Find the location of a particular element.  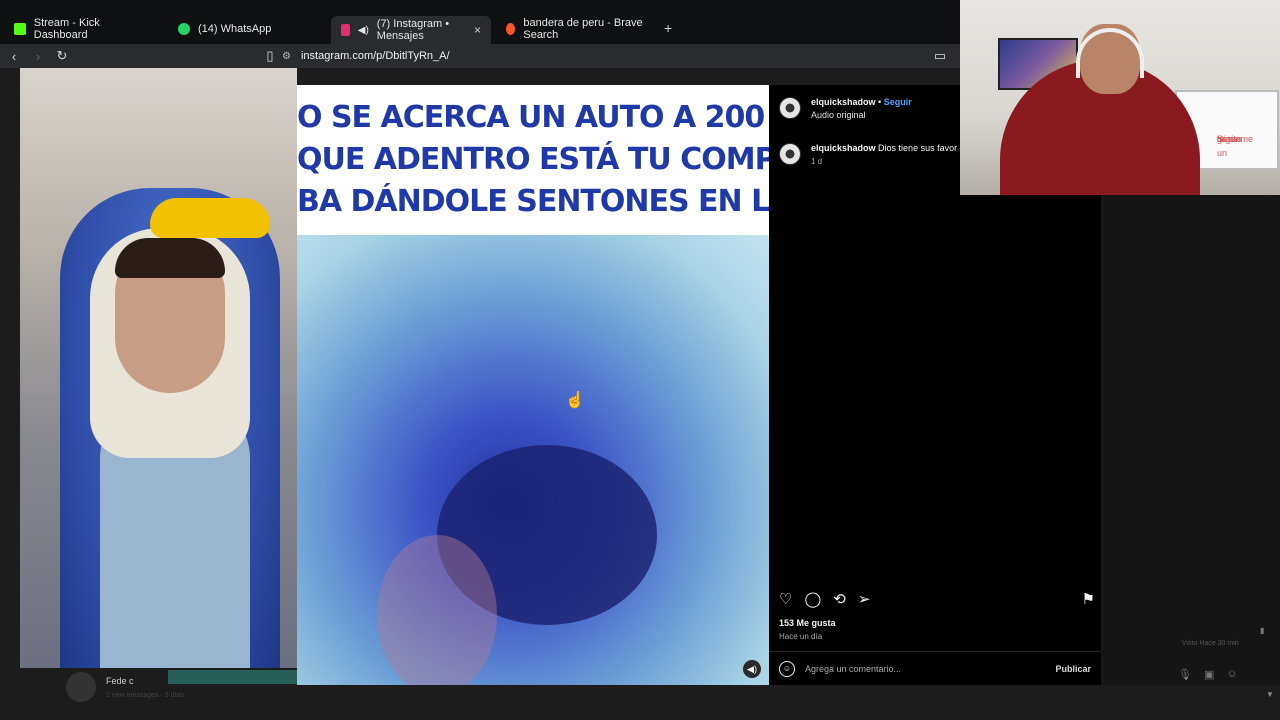

tab-label: bandera de peru - Brave Search is located at coordinates (583, 29).